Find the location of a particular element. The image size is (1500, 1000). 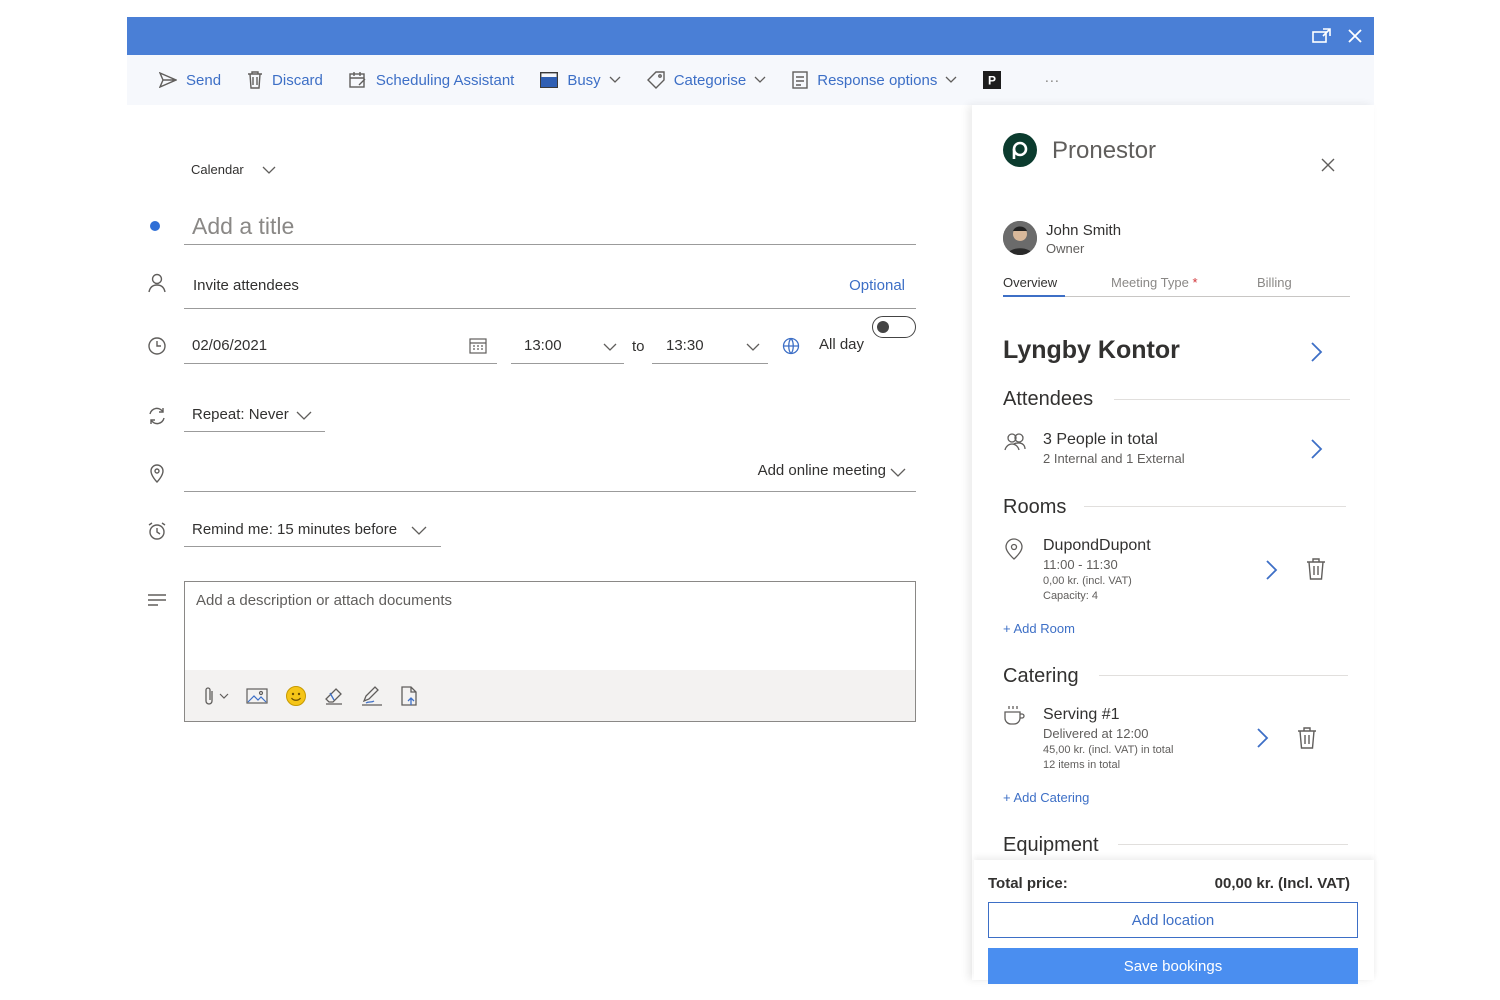

response-options-label: Response options is located at coordinates (877, 80).